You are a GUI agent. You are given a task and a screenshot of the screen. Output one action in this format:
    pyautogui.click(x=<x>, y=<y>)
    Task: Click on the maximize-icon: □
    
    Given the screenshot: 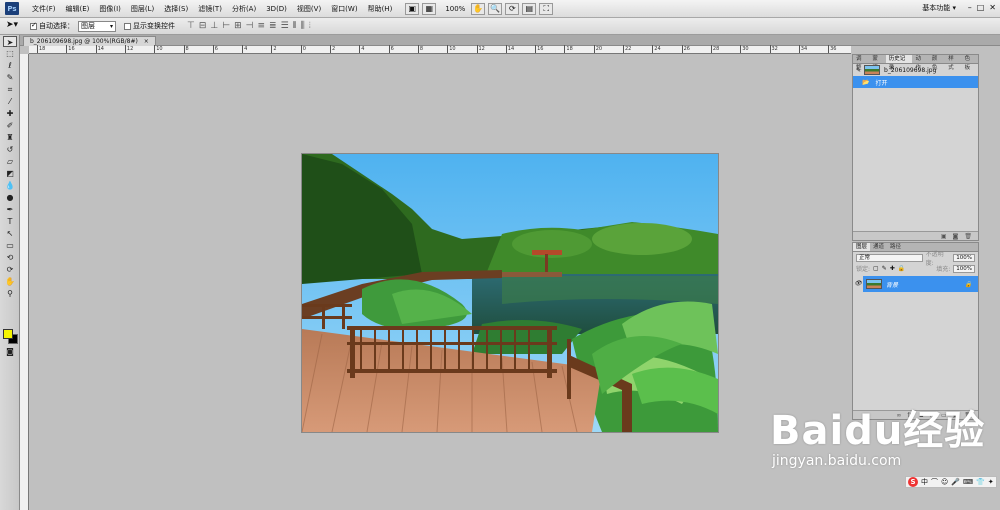 What is the action you would take?
    pyautogui.click(x=981, y=7)
    